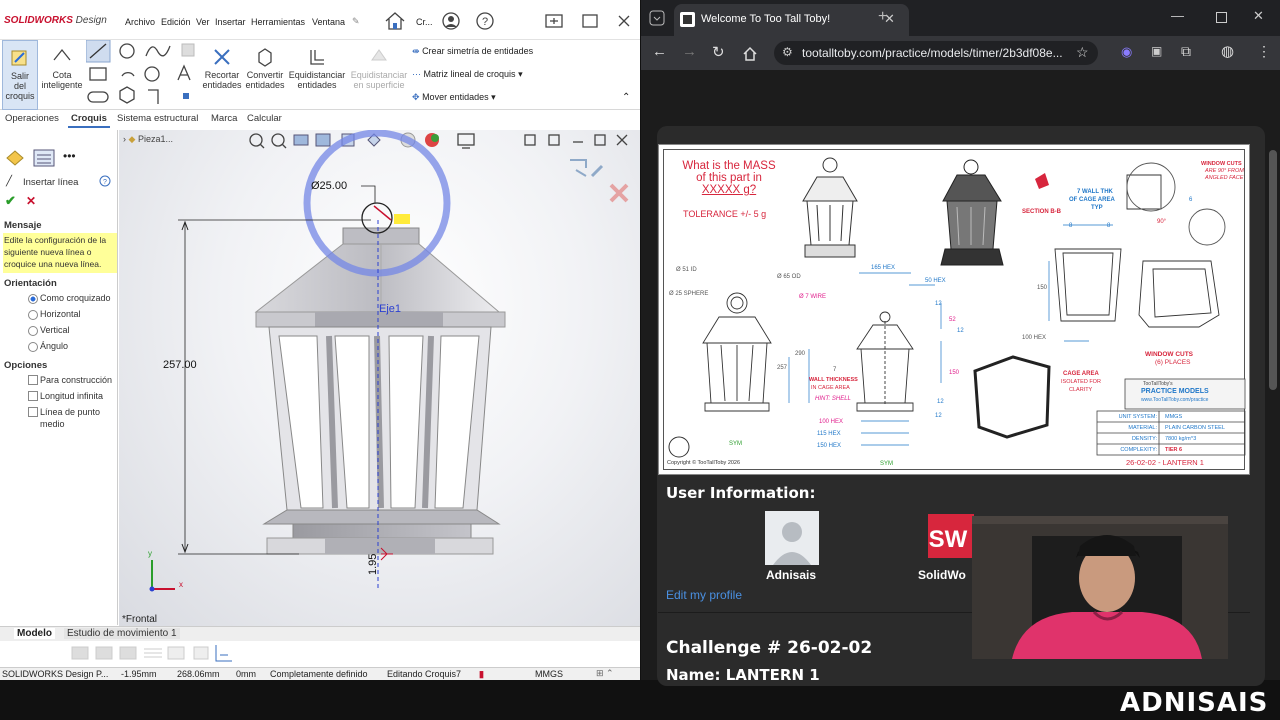 This screenshot has height=720, width=1280. Describe the element at coordinates (451, 21) in the screenshot. I see `user-icon` at that location.